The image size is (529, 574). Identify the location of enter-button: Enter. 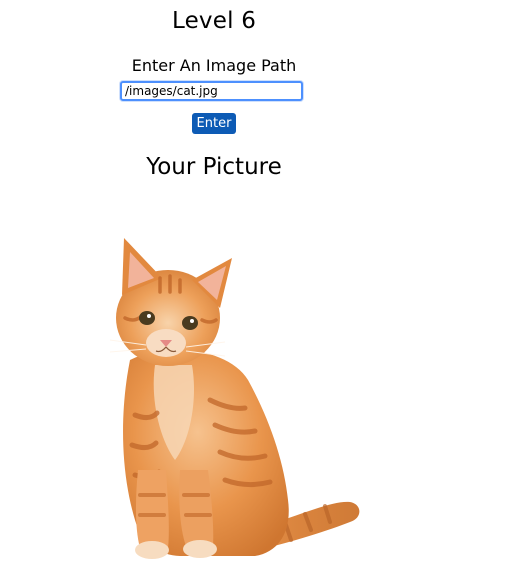
(214, 123).